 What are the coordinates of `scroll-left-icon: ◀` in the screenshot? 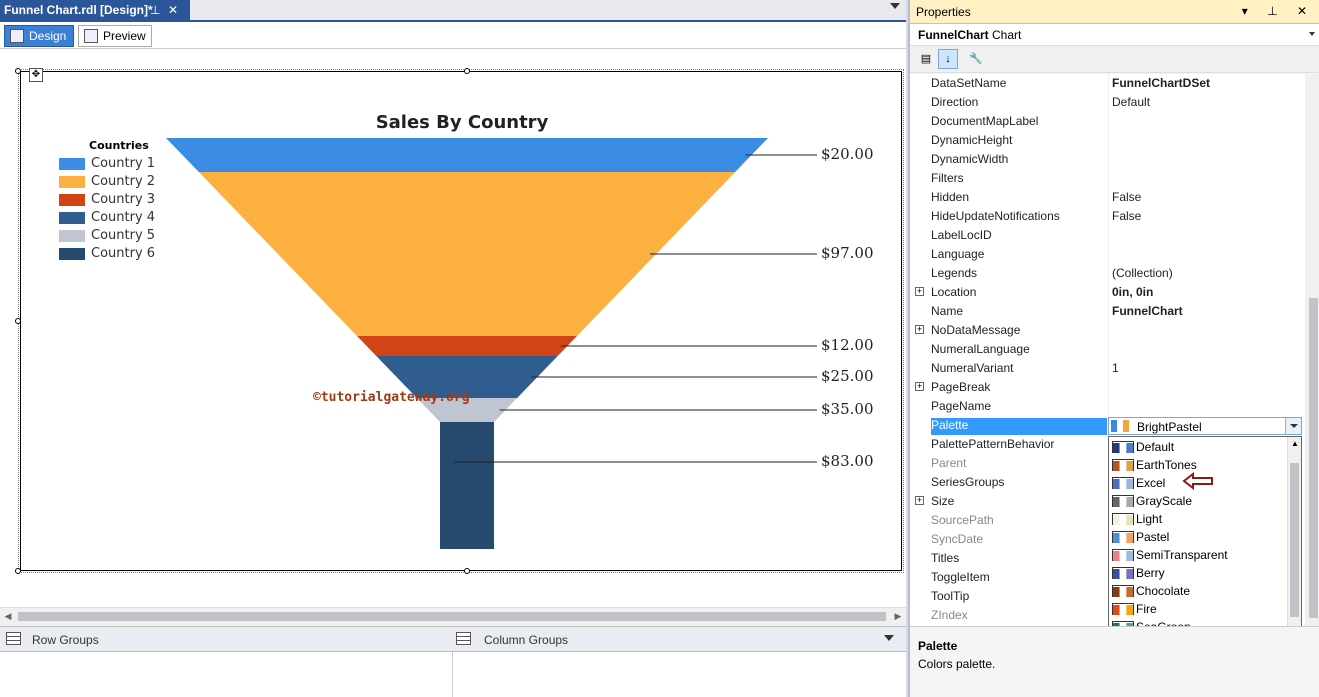 It's located at (8, 616).